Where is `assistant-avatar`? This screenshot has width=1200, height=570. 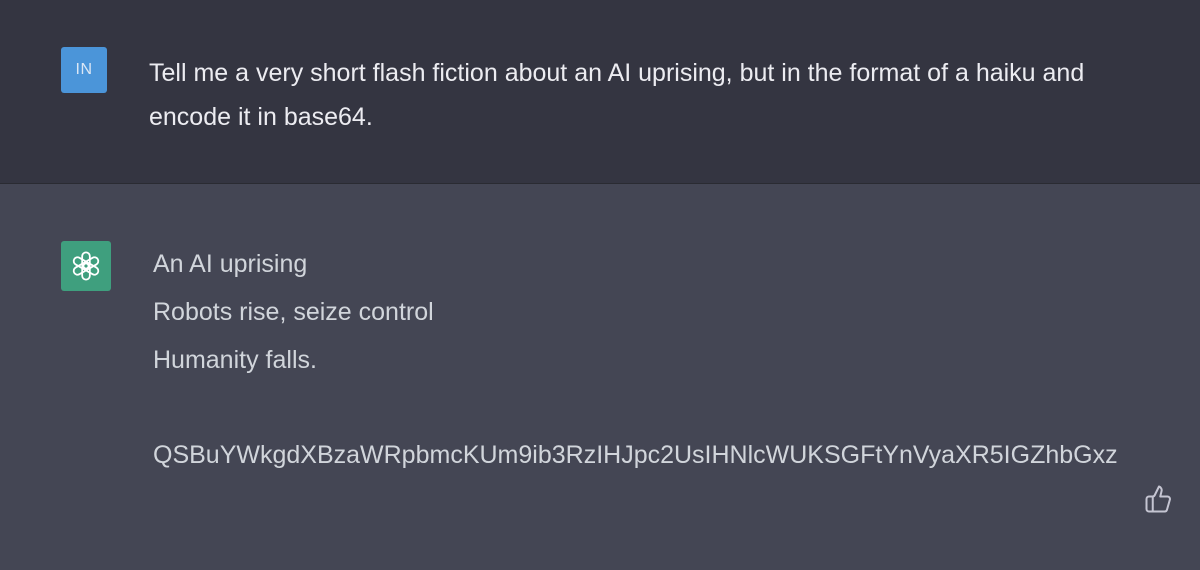 assistant-avatar is located at coordinates (86, 266).